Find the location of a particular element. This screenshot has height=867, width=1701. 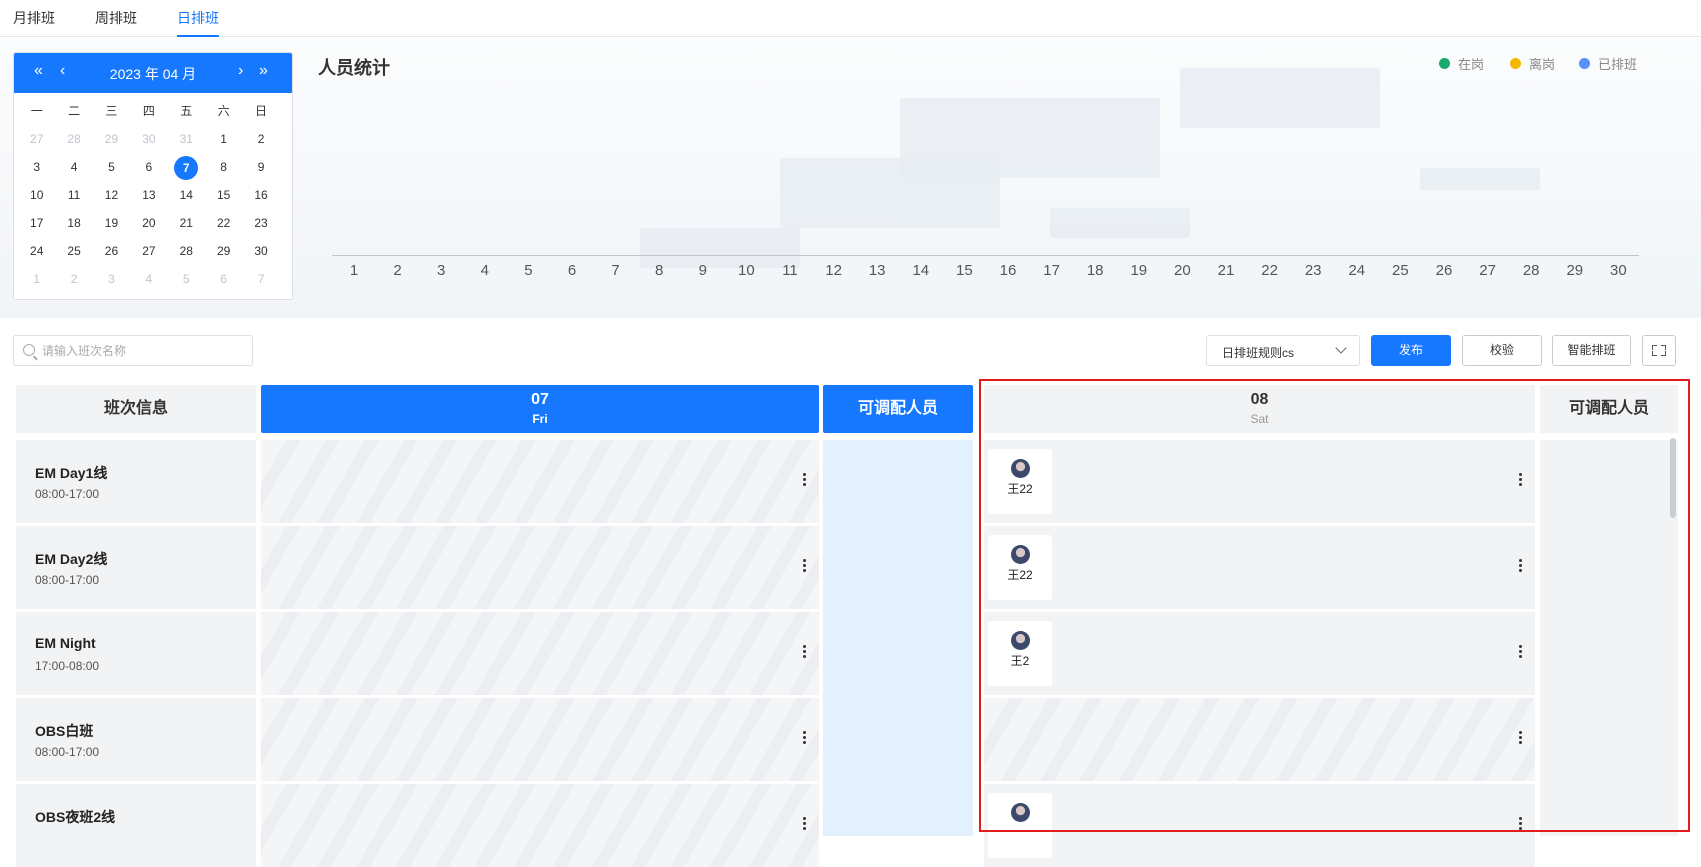

shift-search-box is located at coordinates (133, 350).